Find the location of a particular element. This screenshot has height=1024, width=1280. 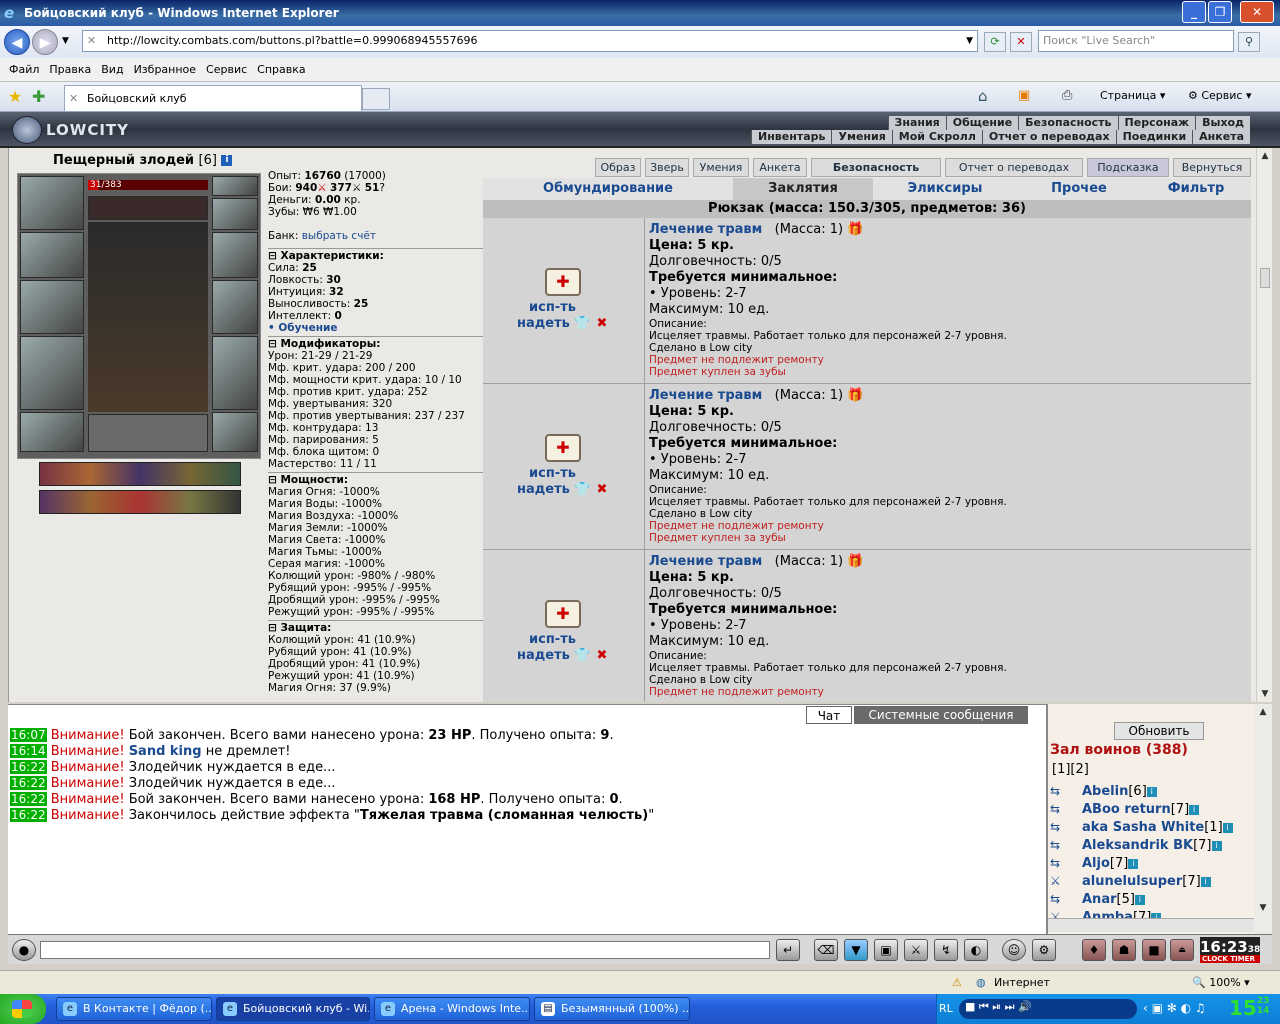

main-scrollbar: ▲ ▼ is located at coordinates (1264, 425).